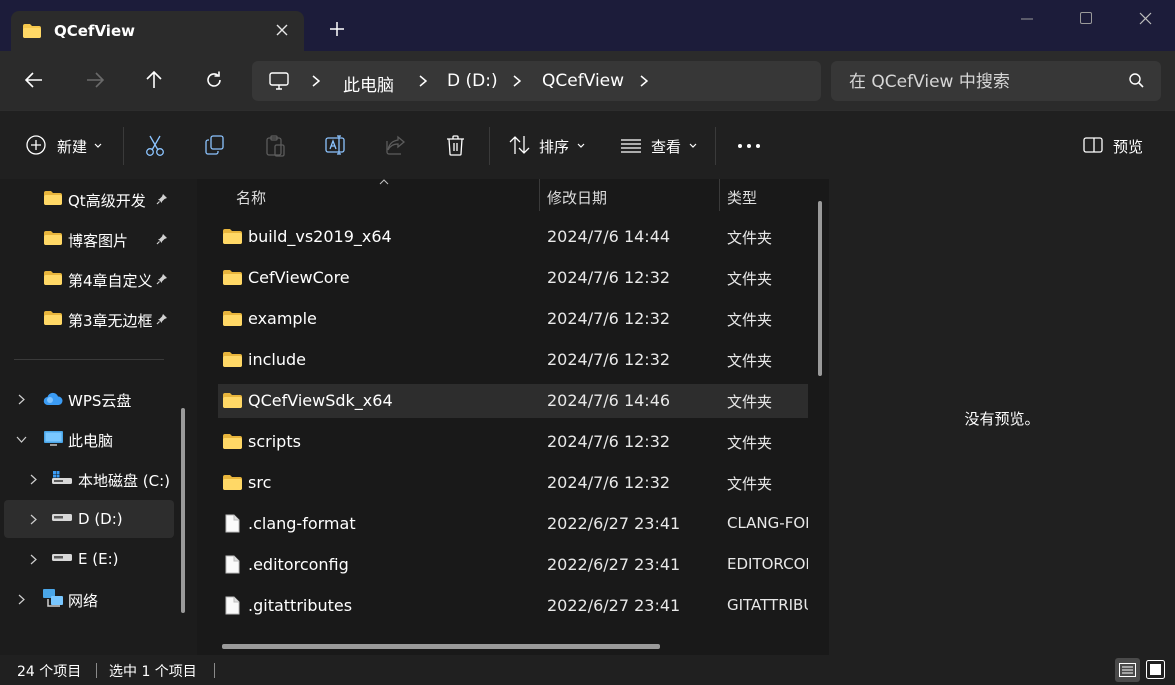 This screenshot has width=1175, height=685. What do you see at coordinates (1027, 19) in the screenshot?
I see `minimize-icon` at bounding box center [1027, 19].